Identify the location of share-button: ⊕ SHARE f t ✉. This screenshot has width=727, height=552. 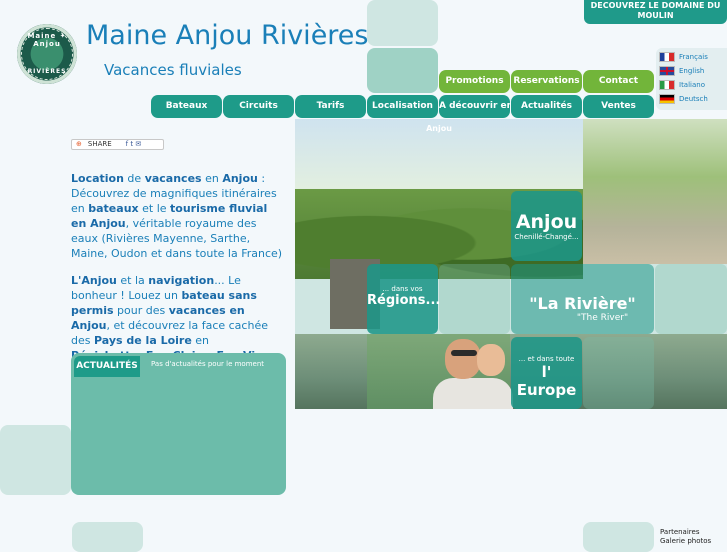
(117, 144).